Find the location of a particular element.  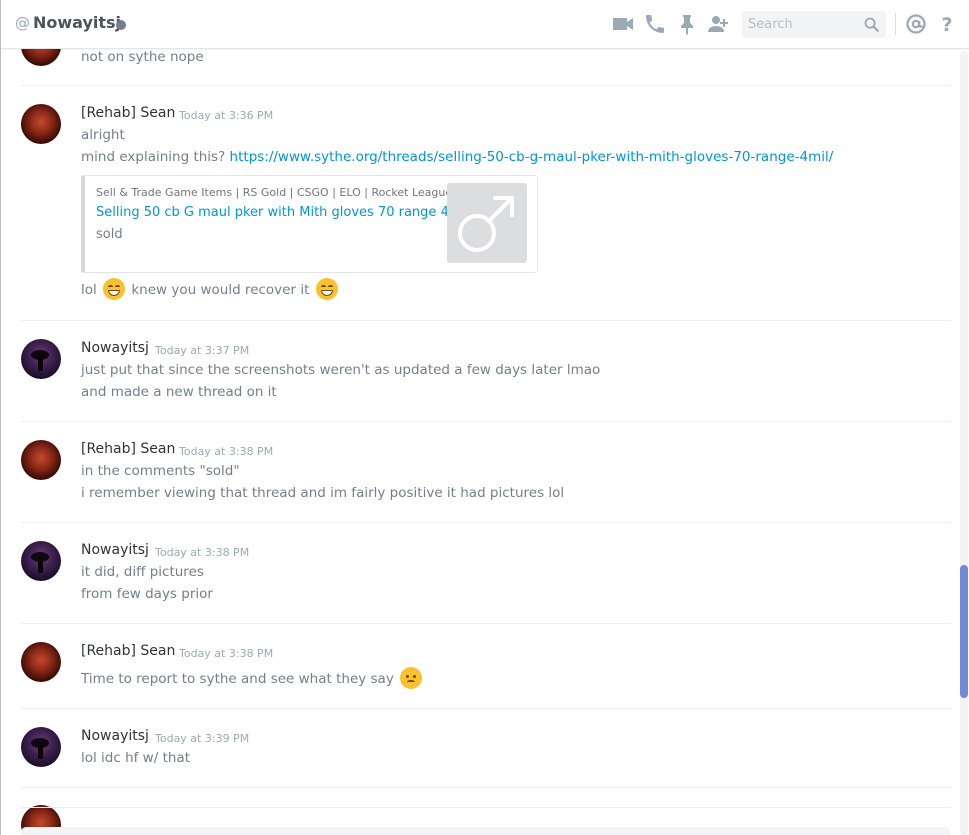

timestamp: Today at 3:36 PM is located at coordinates (226, 115).